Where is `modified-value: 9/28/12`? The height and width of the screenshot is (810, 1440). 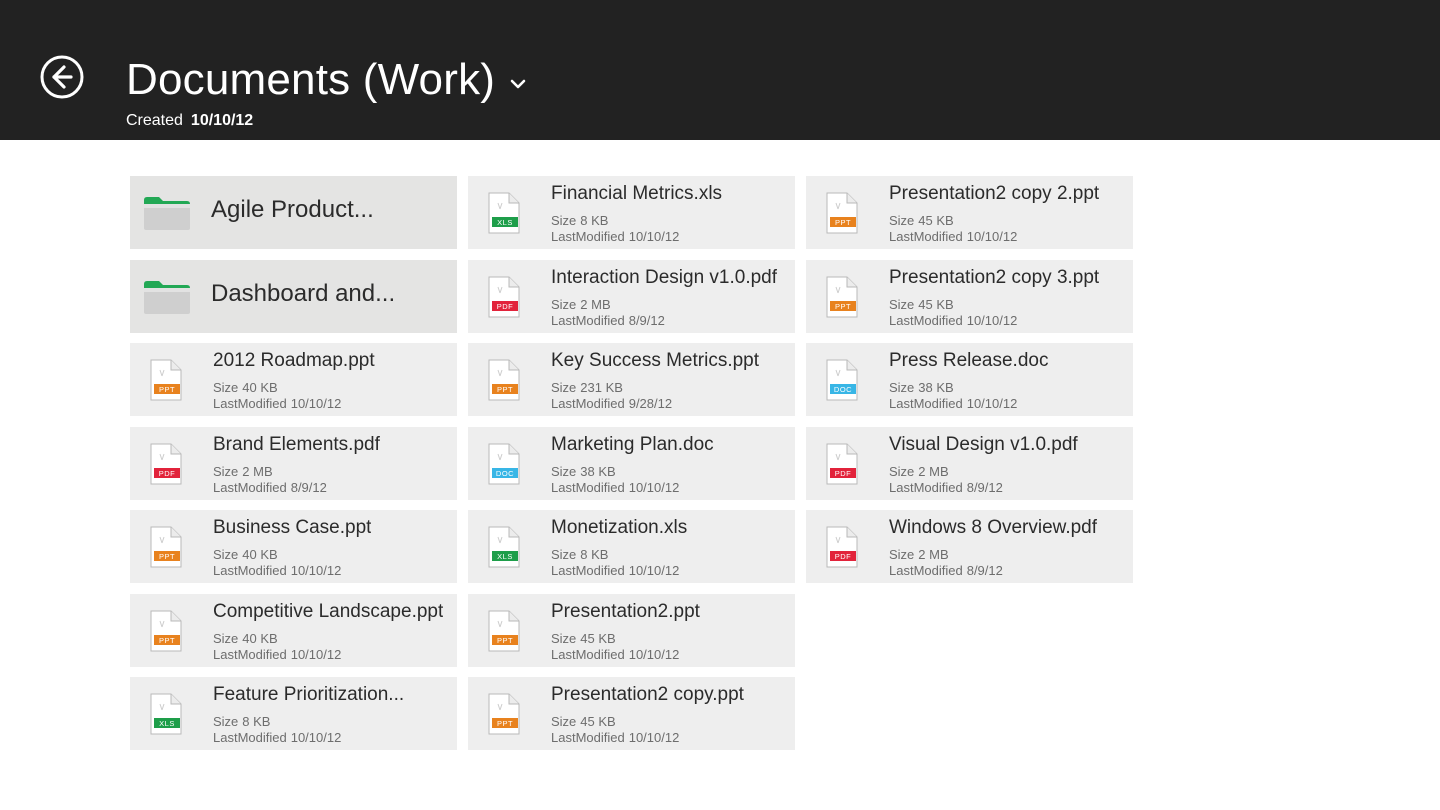
modified-value: 9/28/12 is located at coordinates (650, 403).